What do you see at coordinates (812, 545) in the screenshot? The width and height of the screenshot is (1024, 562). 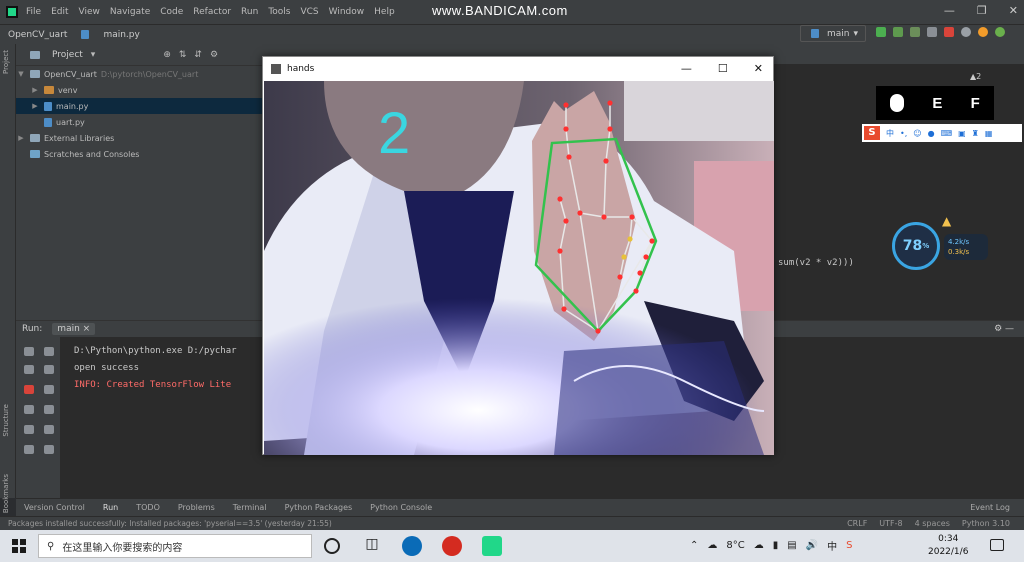 I see `volume-icon: 🔊` at bounding box center [812, 545].